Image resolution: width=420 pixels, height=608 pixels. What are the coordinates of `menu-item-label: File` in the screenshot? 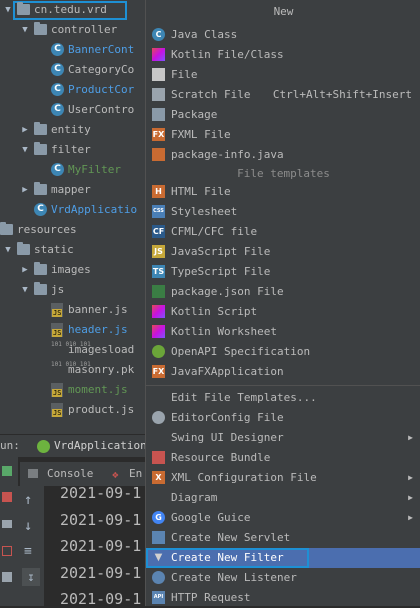 It's located at (184, 74).